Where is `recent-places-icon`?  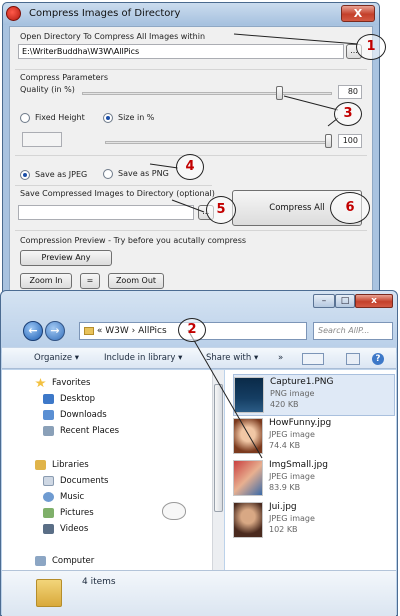 recent-places-icon is located at coordinates (48, 431).